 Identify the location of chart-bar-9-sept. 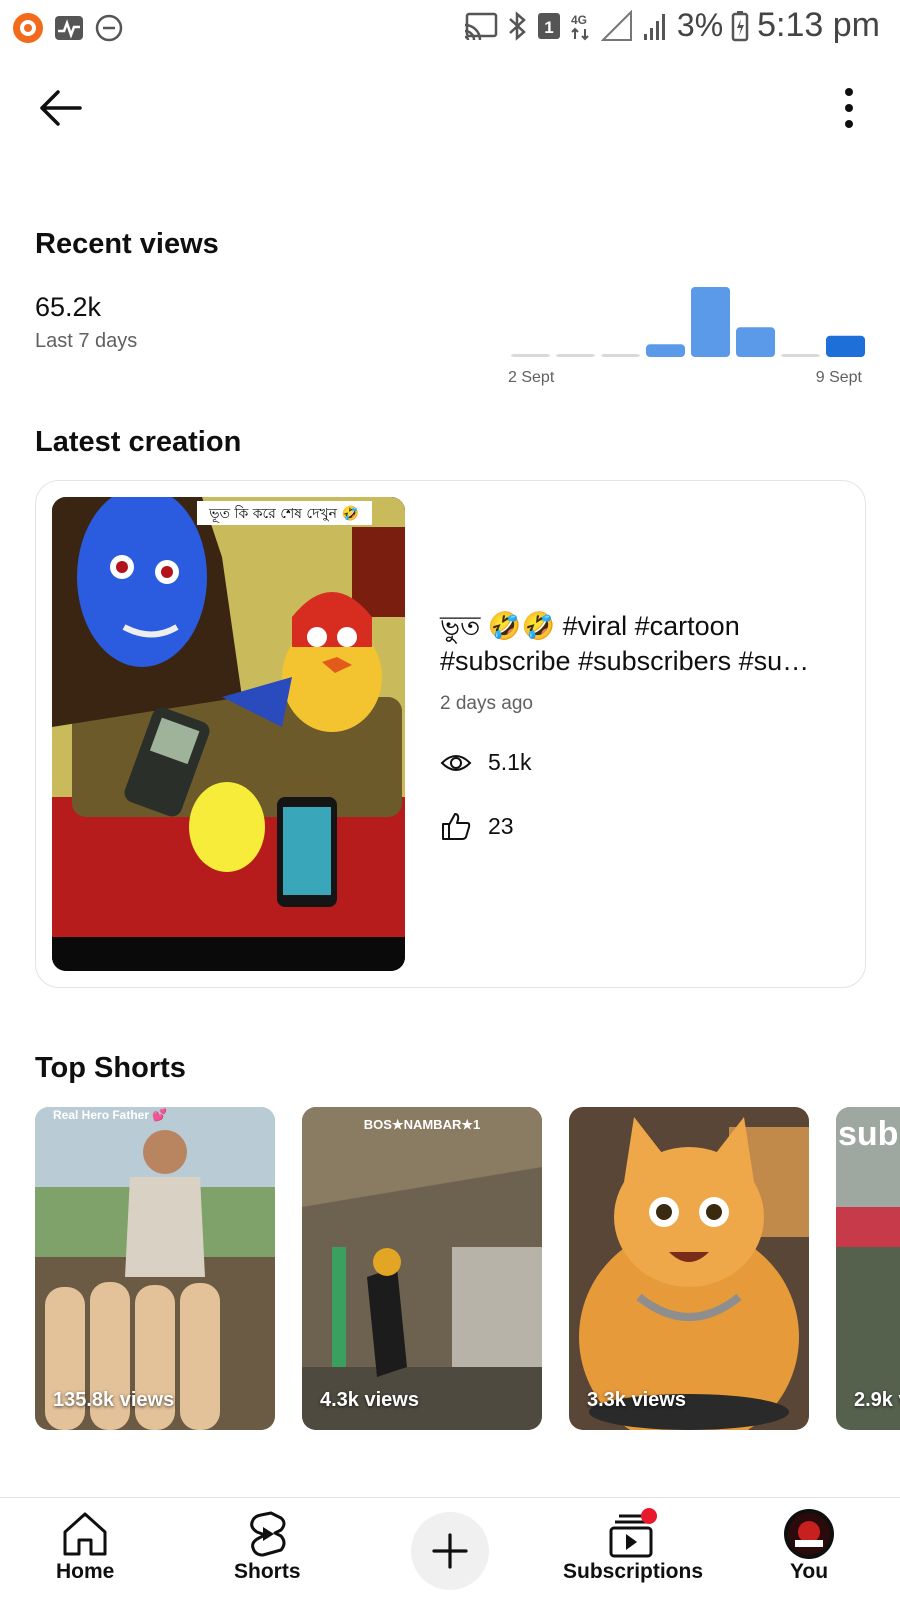
(845, 346).